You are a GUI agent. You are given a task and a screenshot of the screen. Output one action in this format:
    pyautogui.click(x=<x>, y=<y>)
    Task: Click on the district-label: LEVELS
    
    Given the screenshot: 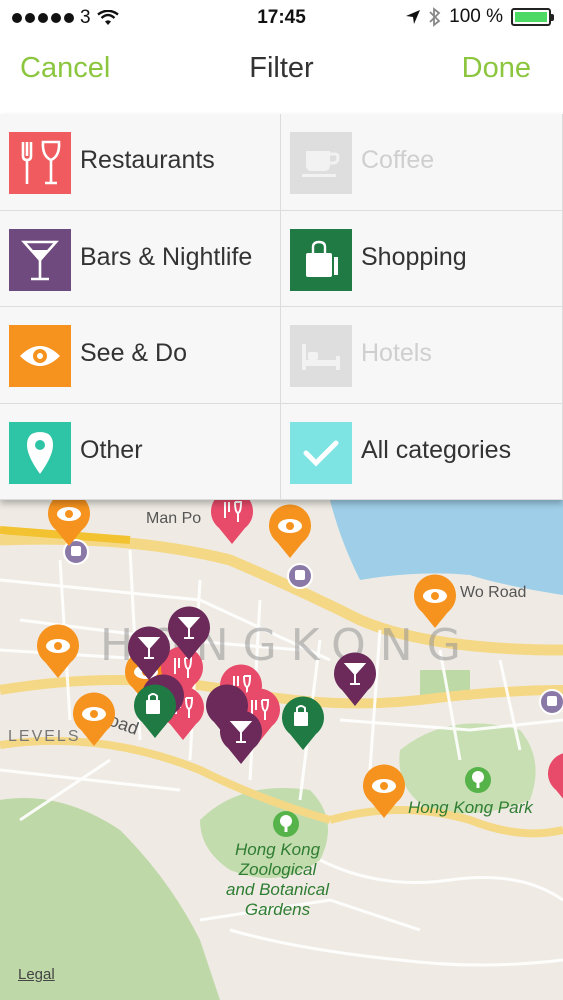 What is the action you would take?
    pyautogui.click(x=44, y=736)
    